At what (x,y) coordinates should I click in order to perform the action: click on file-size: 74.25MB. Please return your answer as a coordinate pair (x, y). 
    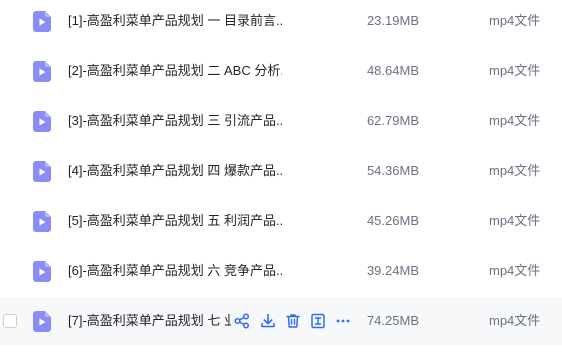
    Looking at the image, I should click on (392, 320).